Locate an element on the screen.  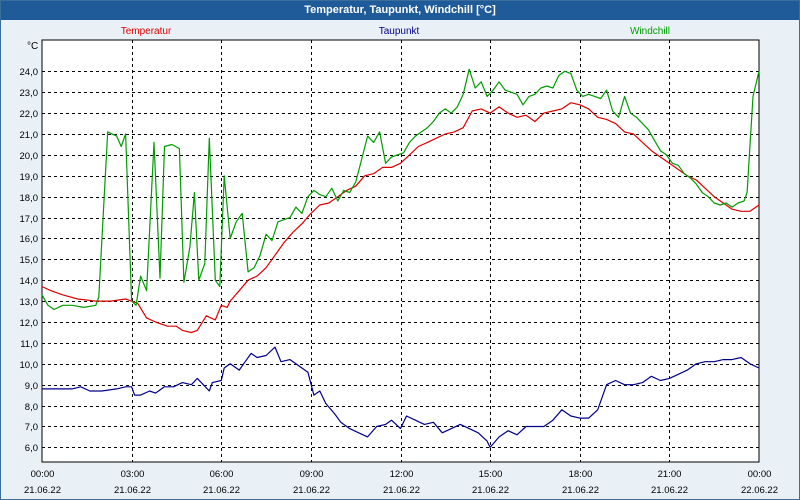
y-tick-label: 22,0 is located at coordinates (29, 114).